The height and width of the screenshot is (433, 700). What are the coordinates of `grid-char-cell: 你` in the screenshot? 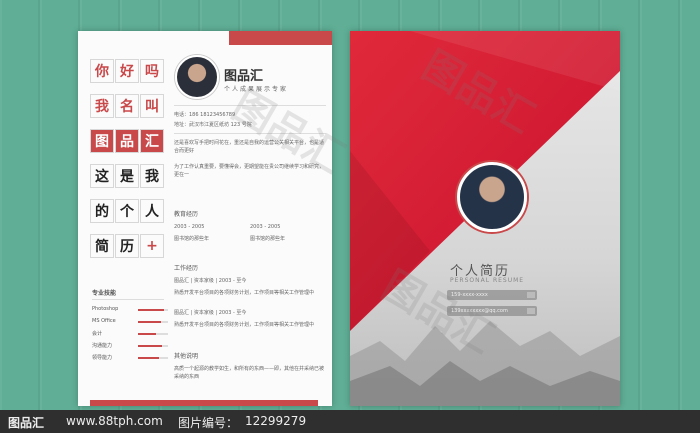 It's located at (102, 71).